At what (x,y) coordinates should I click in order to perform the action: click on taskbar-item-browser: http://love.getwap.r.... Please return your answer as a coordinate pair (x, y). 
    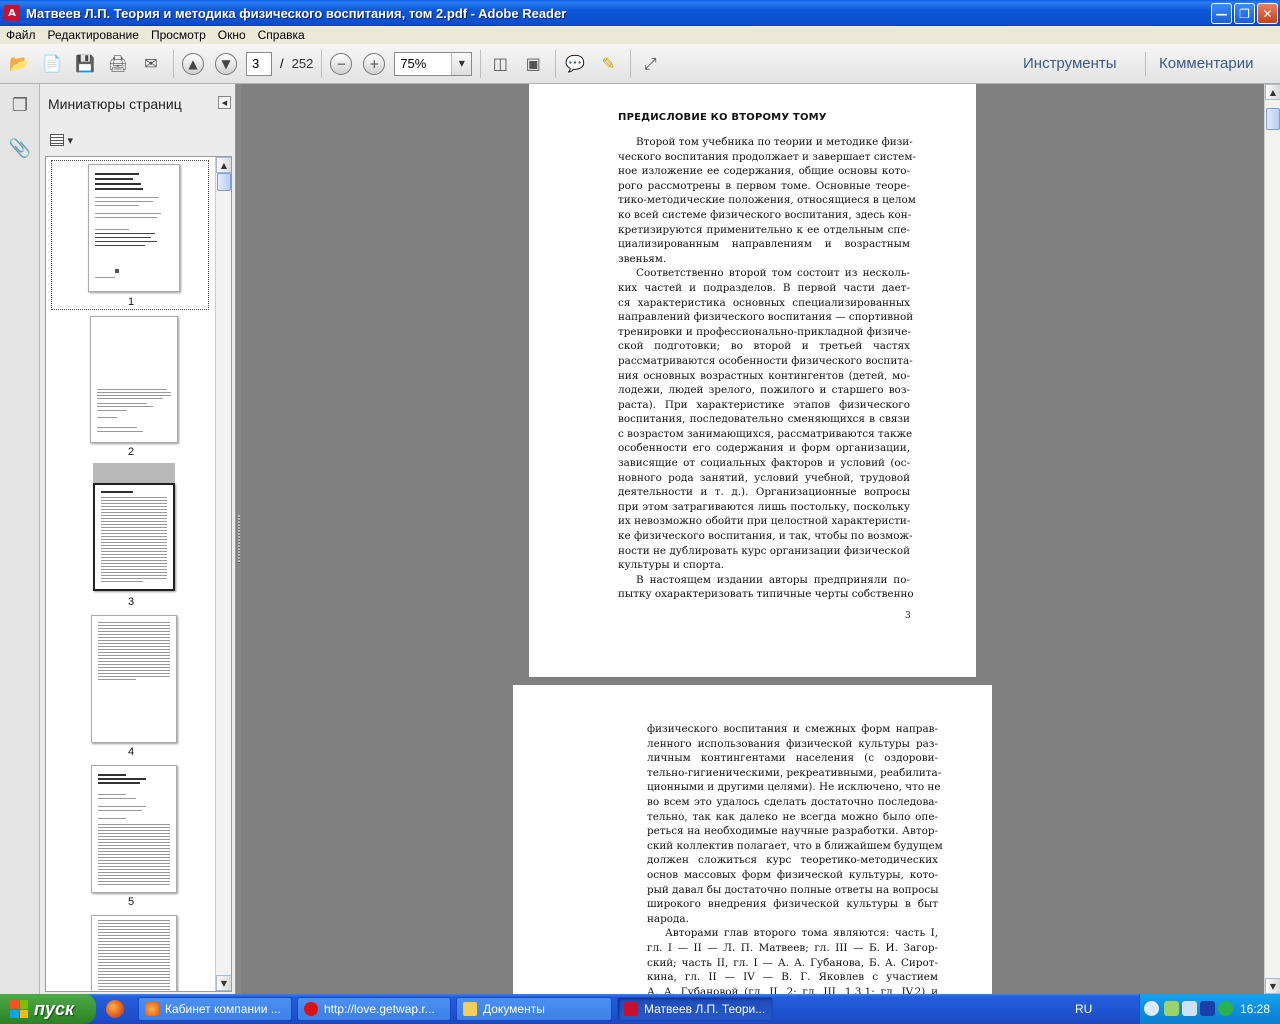
    Looking at the image, I should click on (374, 1009).